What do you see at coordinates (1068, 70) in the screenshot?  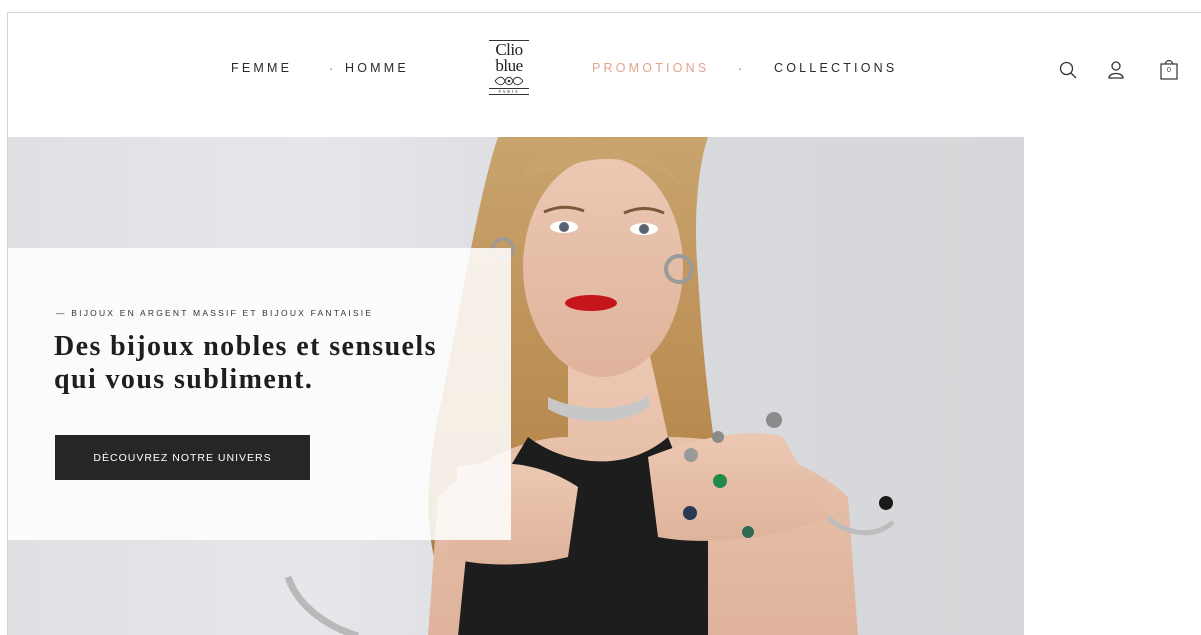 I see `search-icon` at bounding box center [1068, 70].